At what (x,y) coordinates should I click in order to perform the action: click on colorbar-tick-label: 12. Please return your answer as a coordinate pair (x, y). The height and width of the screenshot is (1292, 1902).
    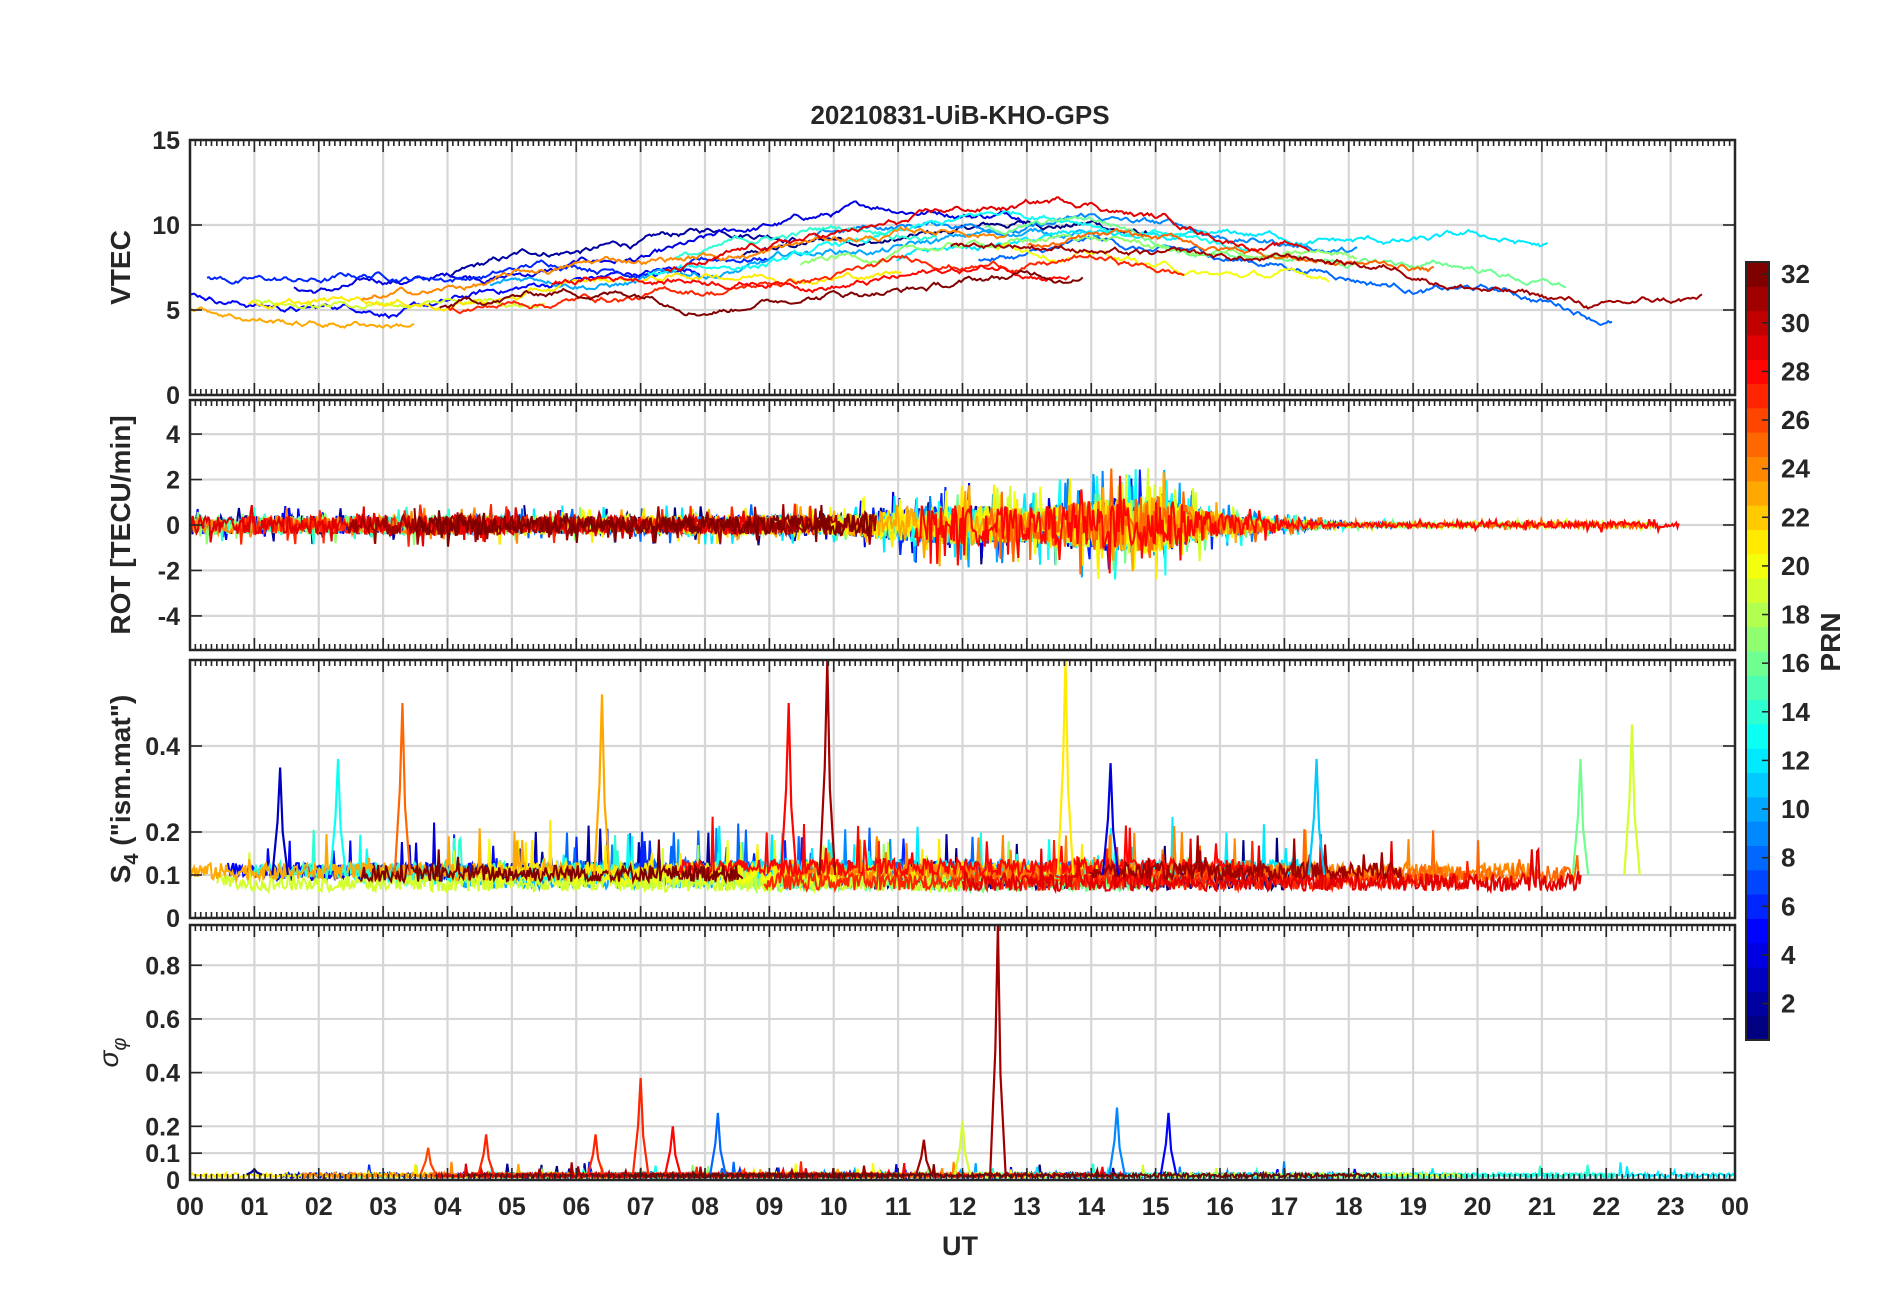
    Looking at the image, I should click on (1795, 760).